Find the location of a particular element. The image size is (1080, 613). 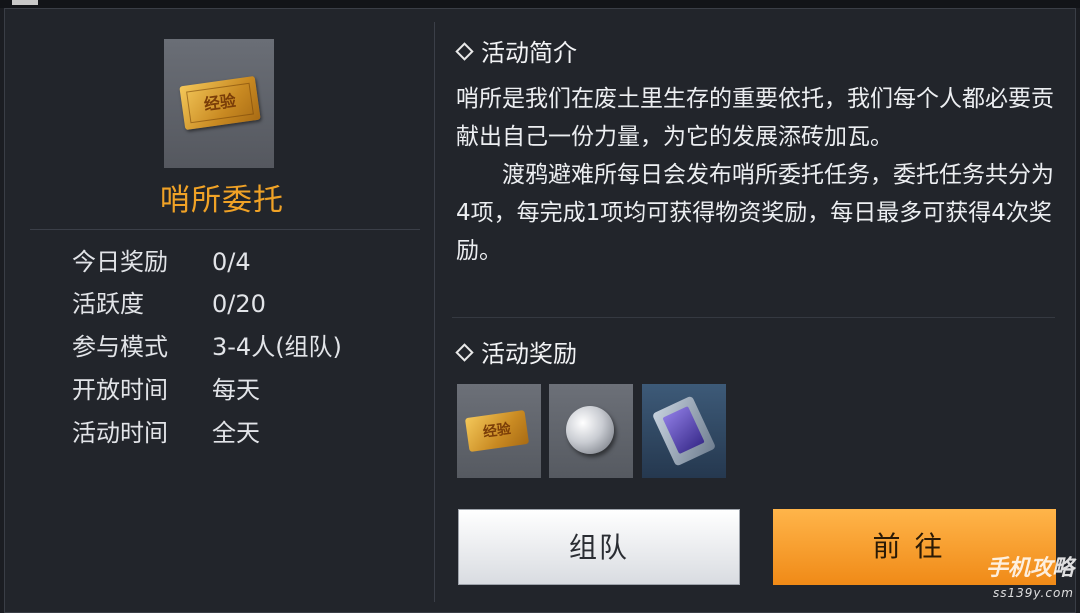

info-row-mode: 参与模式 3-4人(组队) is located at coordinates (207, 347).